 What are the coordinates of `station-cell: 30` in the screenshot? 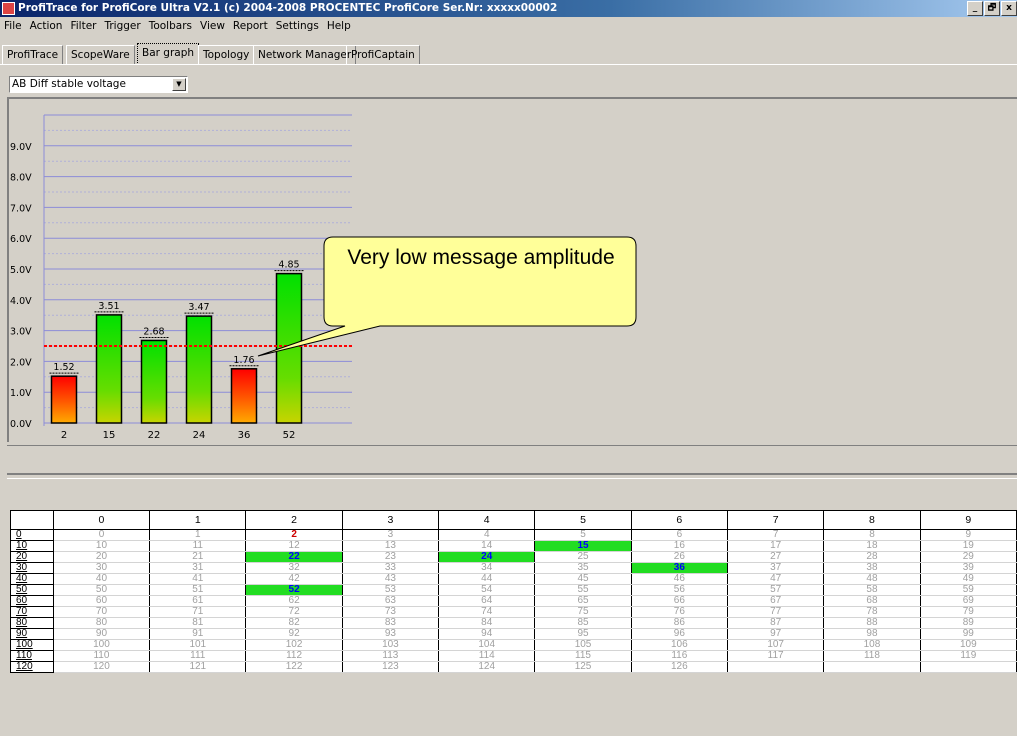 It's located at (101, 568).